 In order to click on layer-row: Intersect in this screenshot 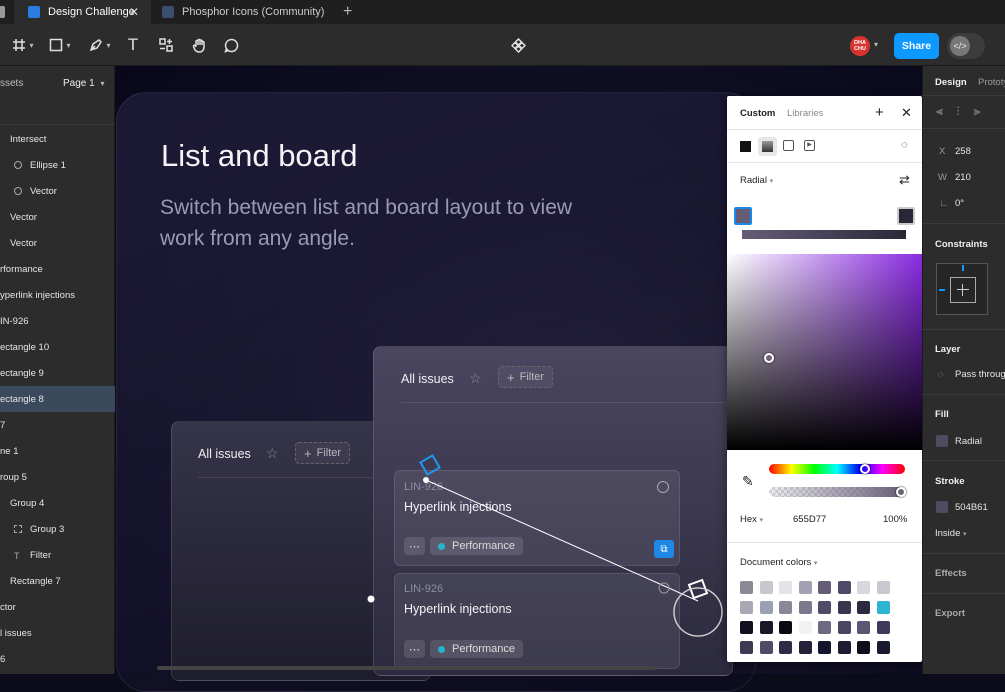, I will do `click(57, 139)`.